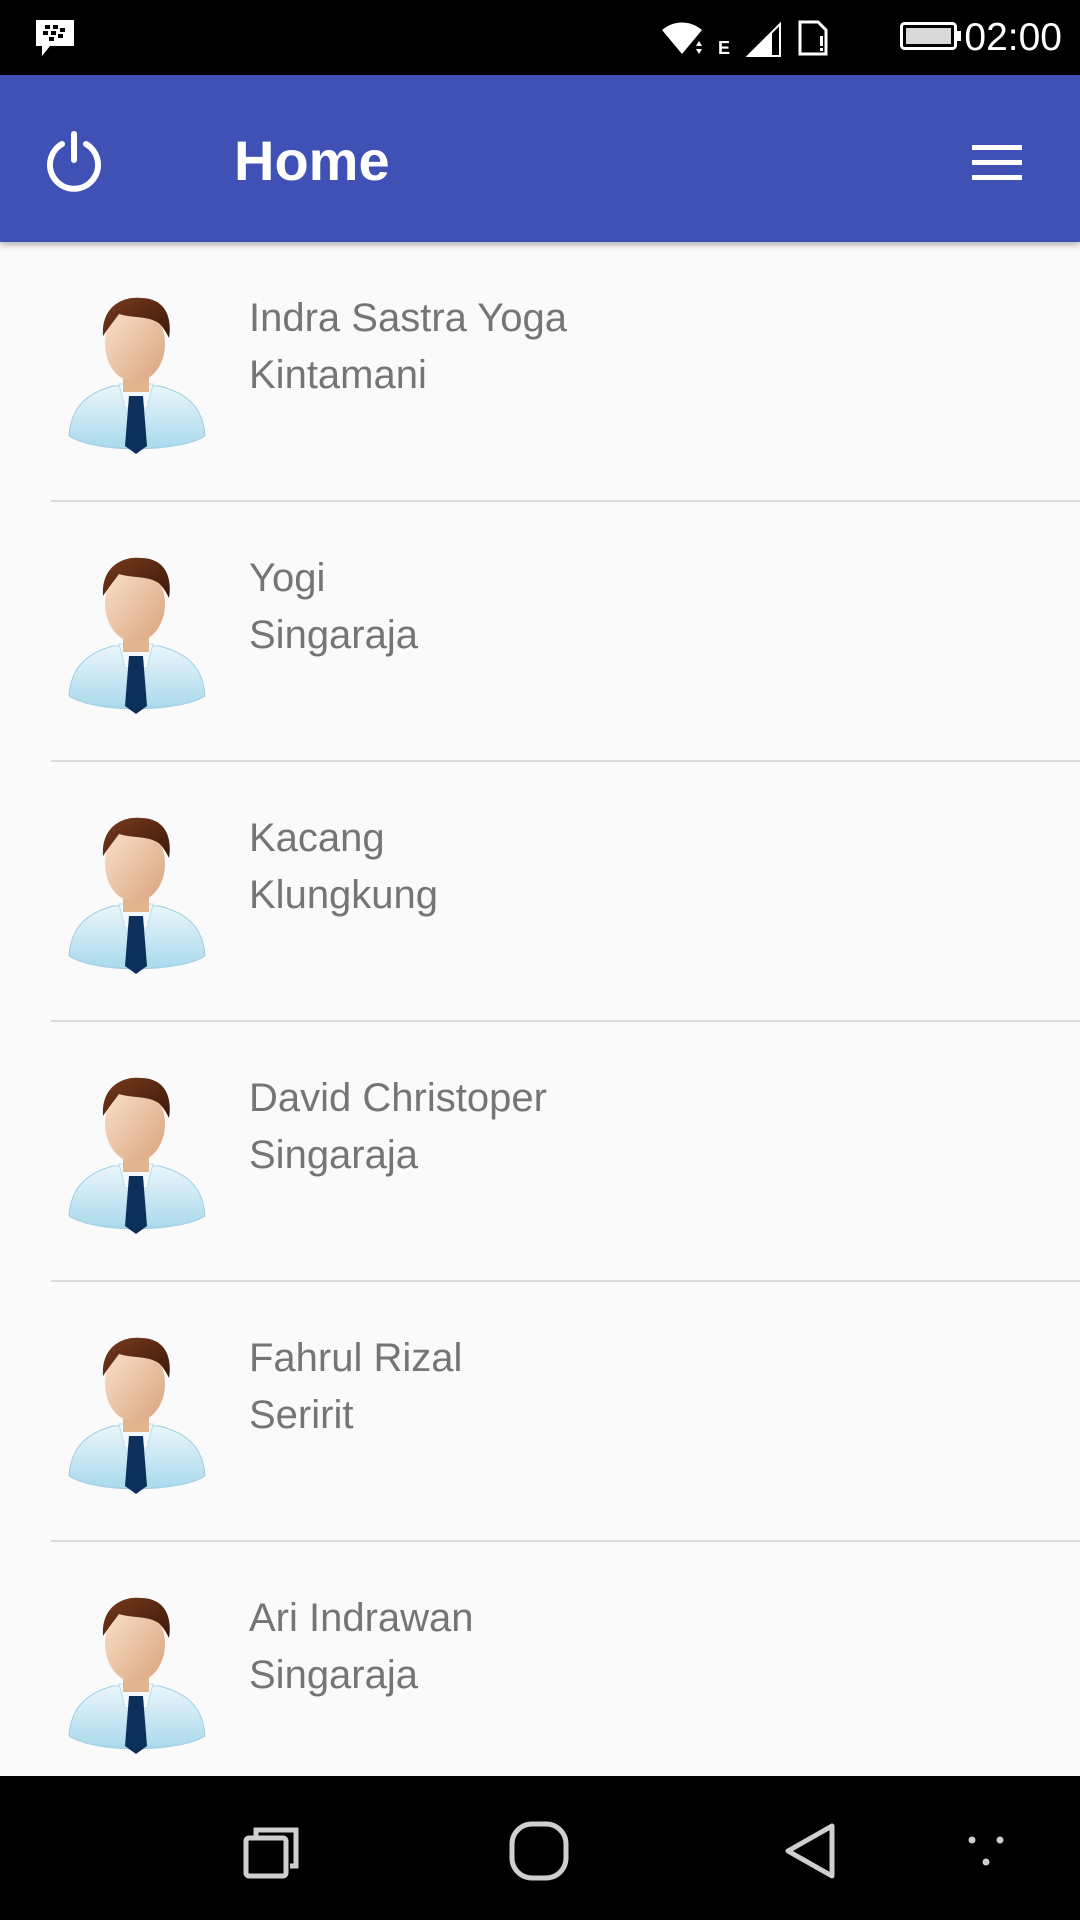 This screenshot has height=1920, width=1080. What do you see at coordinates (813, 38) in the screenshot?
I see `sim-icon` at bounding box center [813, 38].